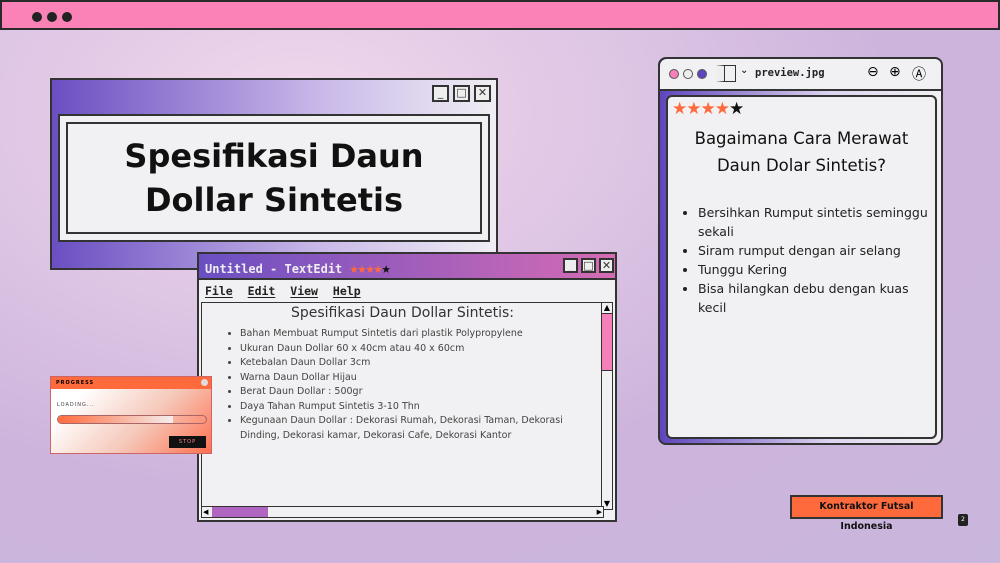 The height and width of the screenshot is (563, 1000). I want to click on list-item: Daya Tahan Rumput Sintetis 3-10 Thn, so click(417, 407).